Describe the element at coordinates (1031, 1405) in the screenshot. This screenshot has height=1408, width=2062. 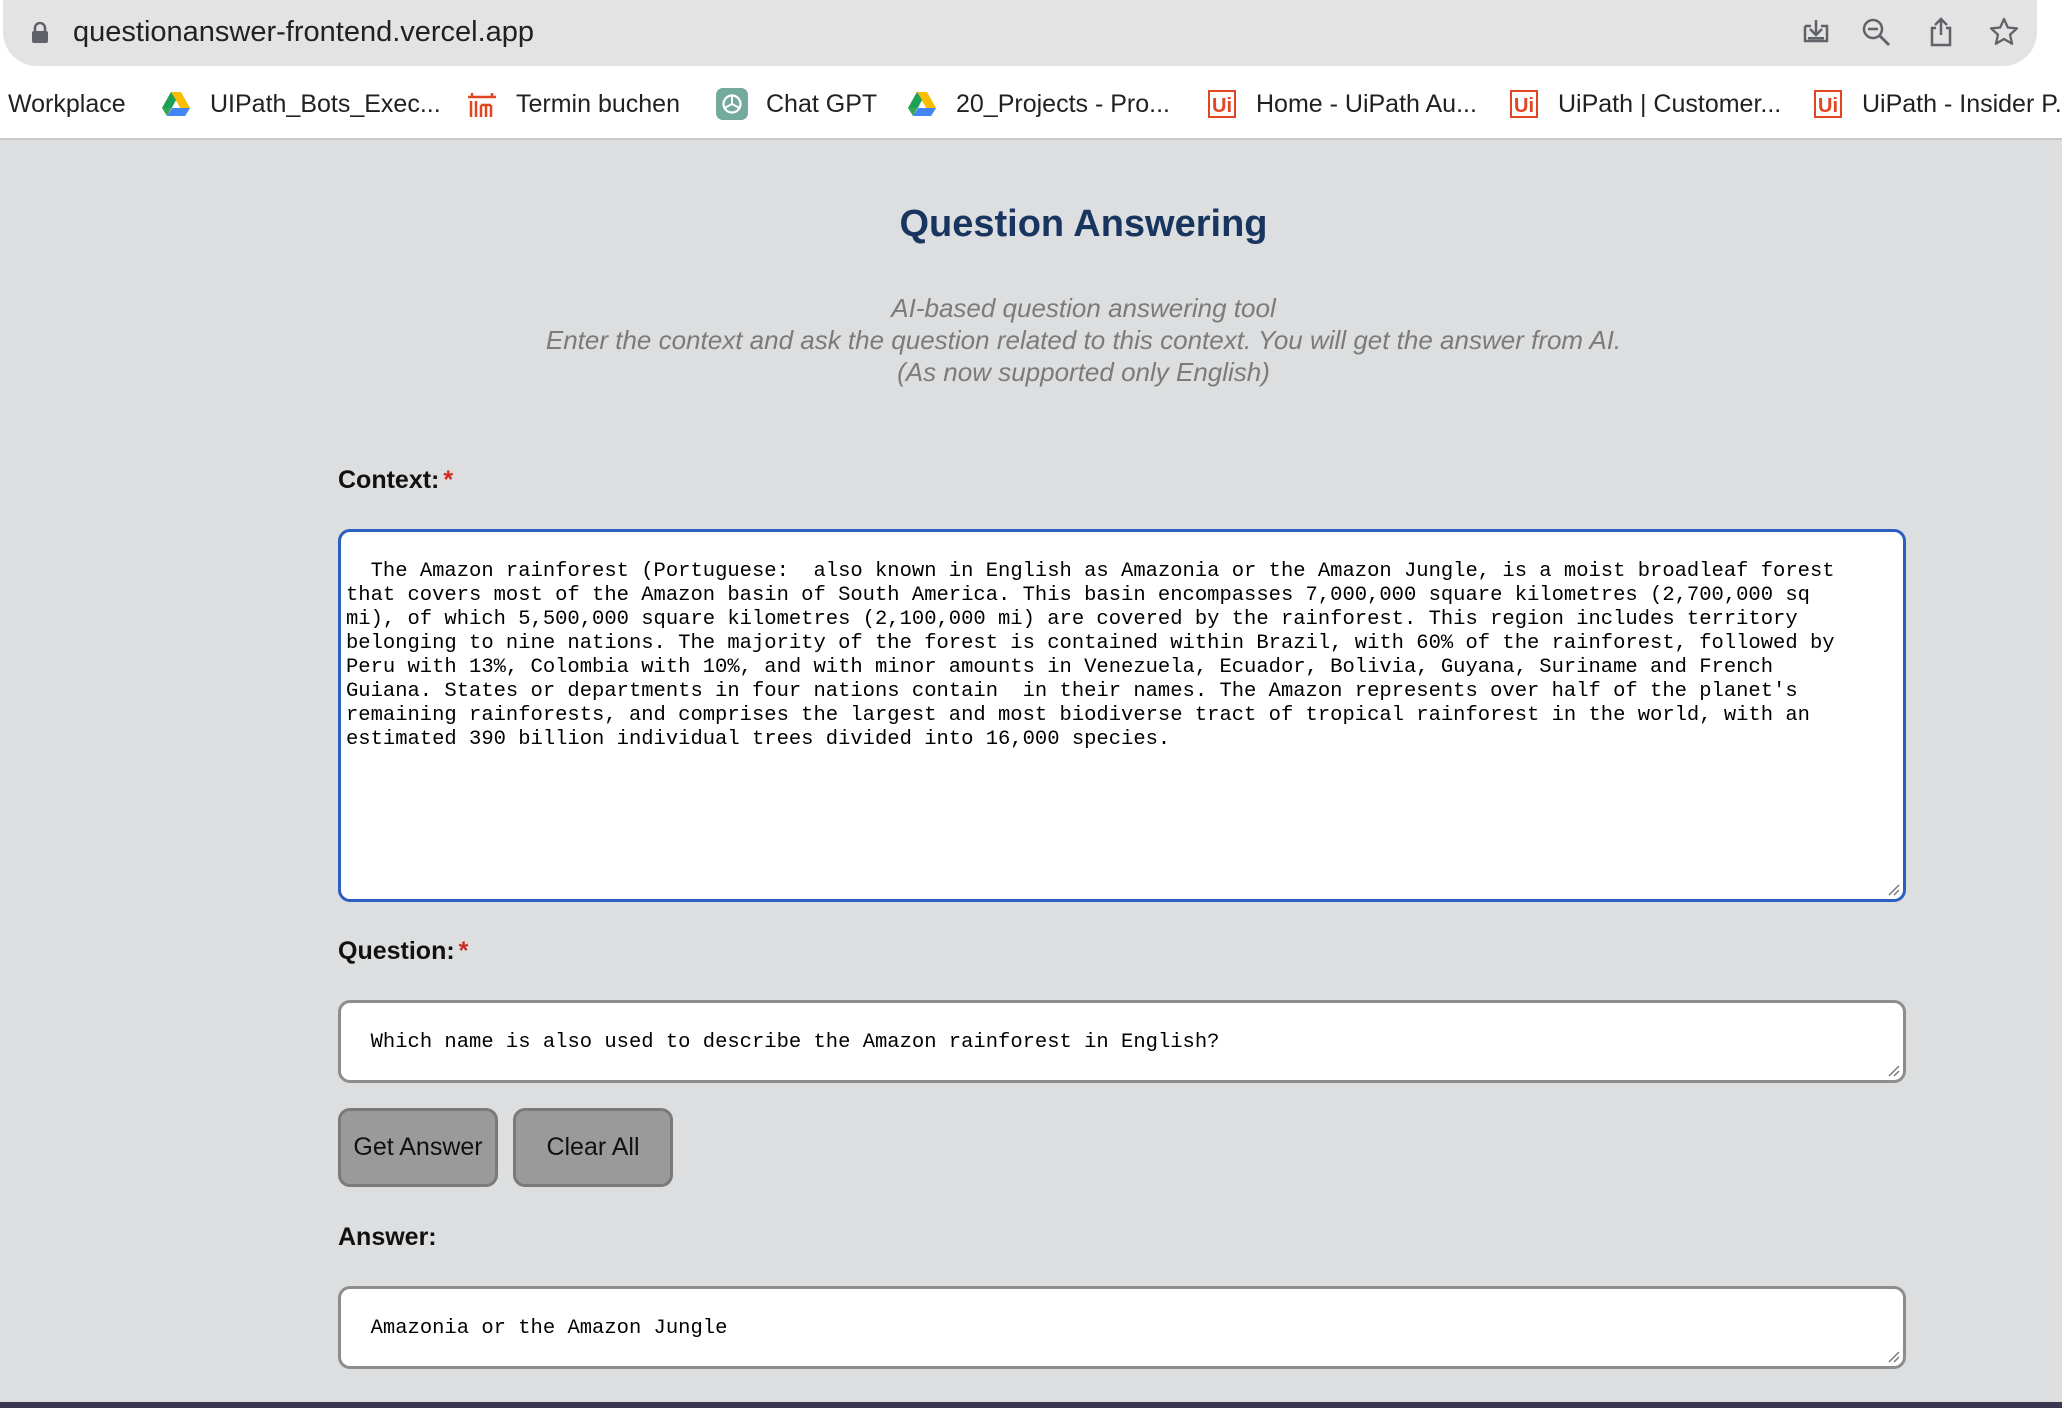
I see `window-bottom-edge` at that location.